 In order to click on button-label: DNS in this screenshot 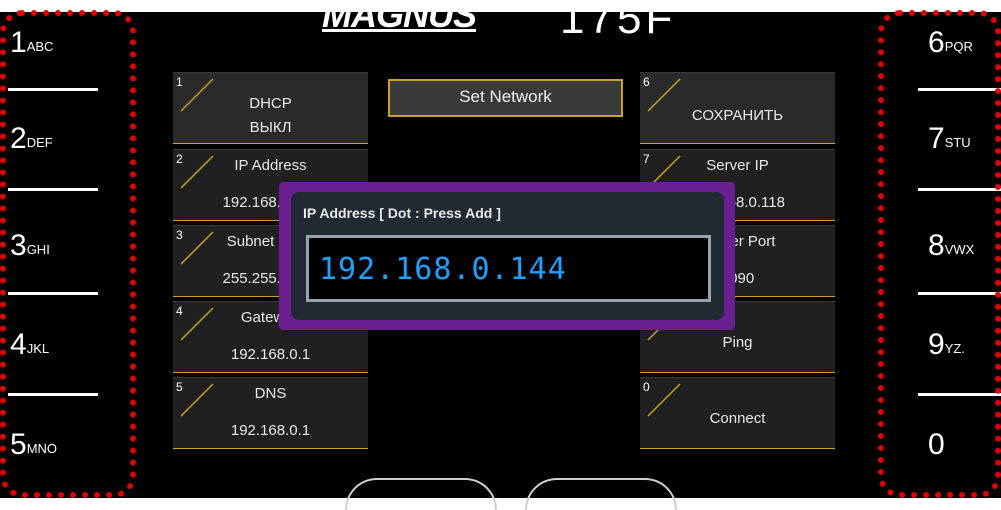, I will do `click(270, 393)`.